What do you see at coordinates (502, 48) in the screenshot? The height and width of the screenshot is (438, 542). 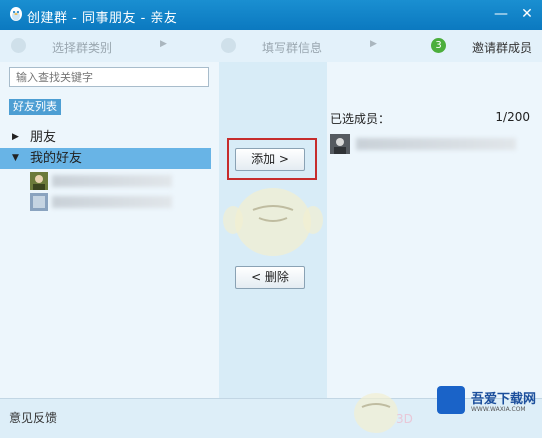 I see `step-invite-members: 邀请群成员` at bounding box center [502, 48].